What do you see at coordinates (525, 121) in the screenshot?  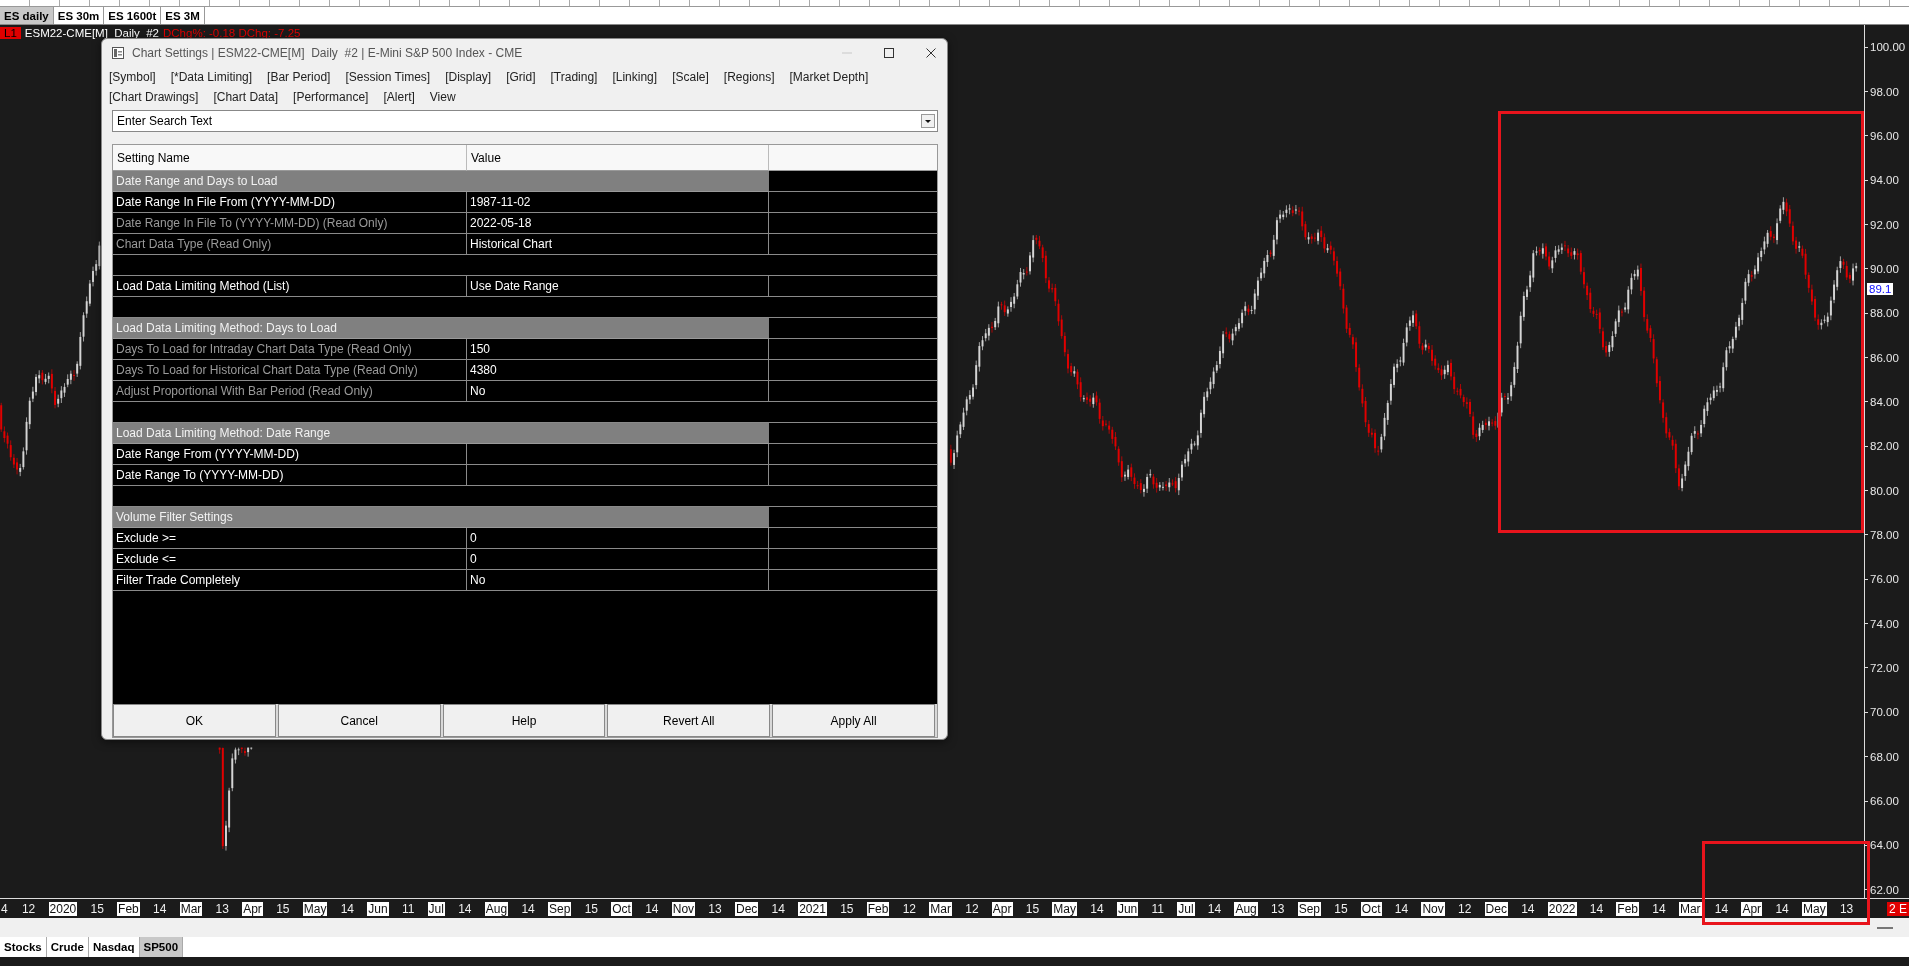 I see `search-field: Enter Search Text` at bounding box center [525, 121].